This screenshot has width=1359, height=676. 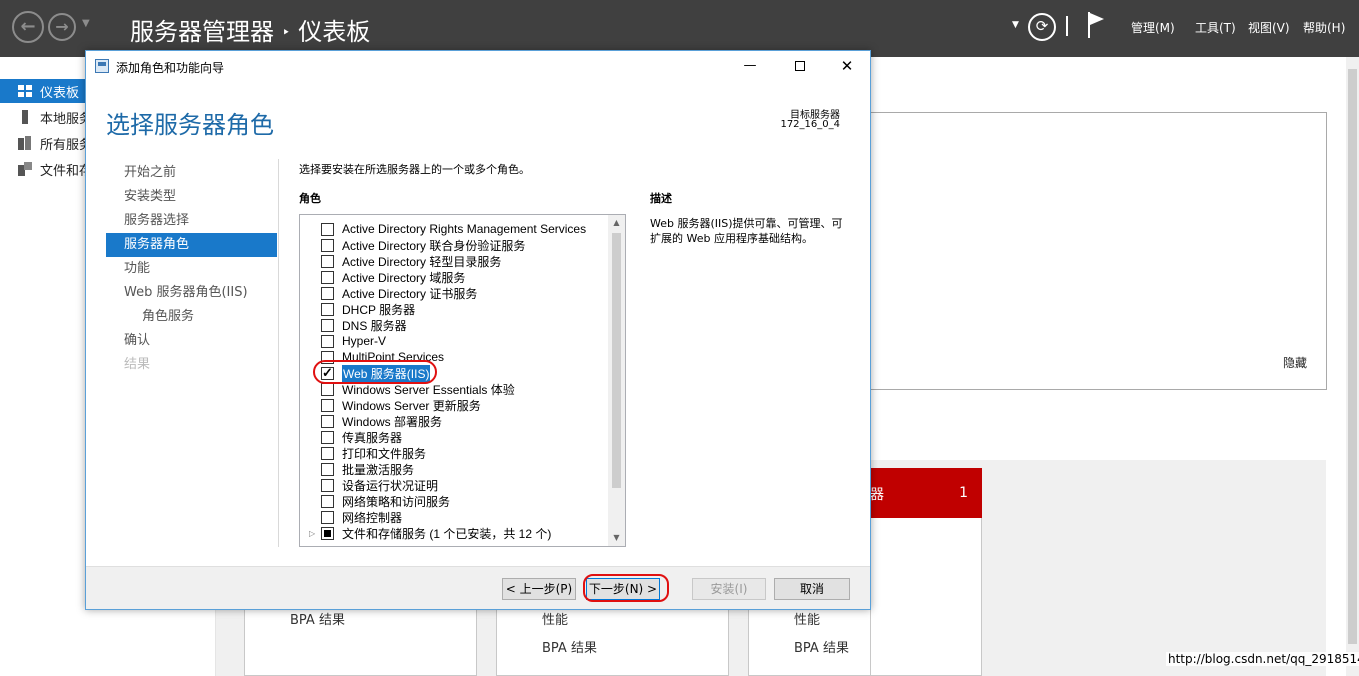 I want to click on role-row: 传真服务器, so click(x=452, y=437).